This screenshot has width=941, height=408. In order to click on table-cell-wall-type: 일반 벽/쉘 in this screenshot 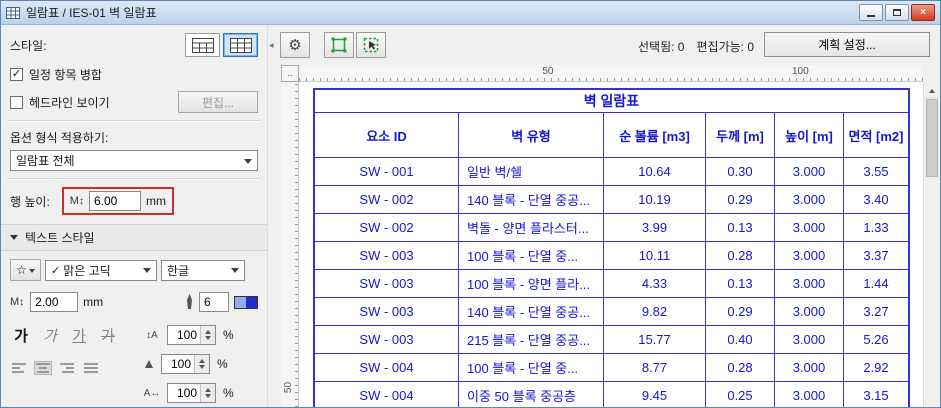, I will do `click(531, 172)`.